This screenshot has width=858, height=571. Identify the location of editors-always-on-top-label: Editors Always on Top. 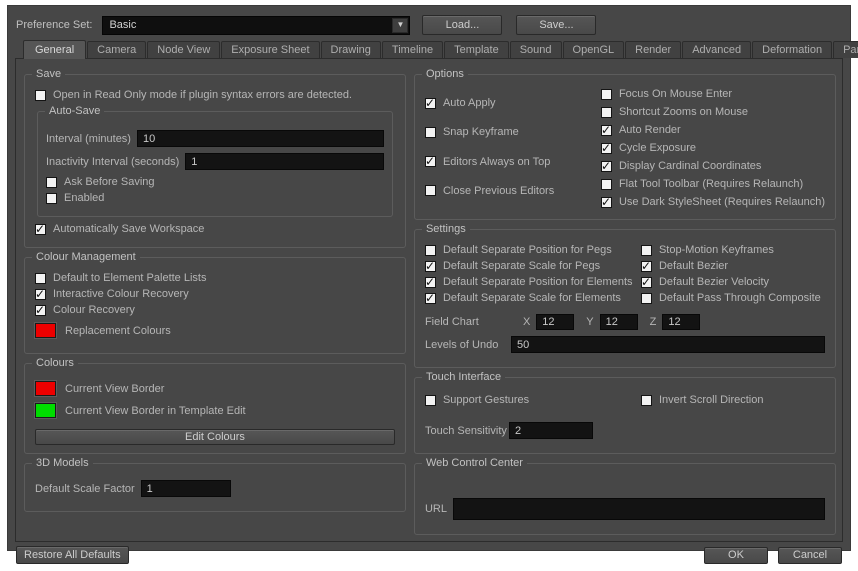
(496, 161).